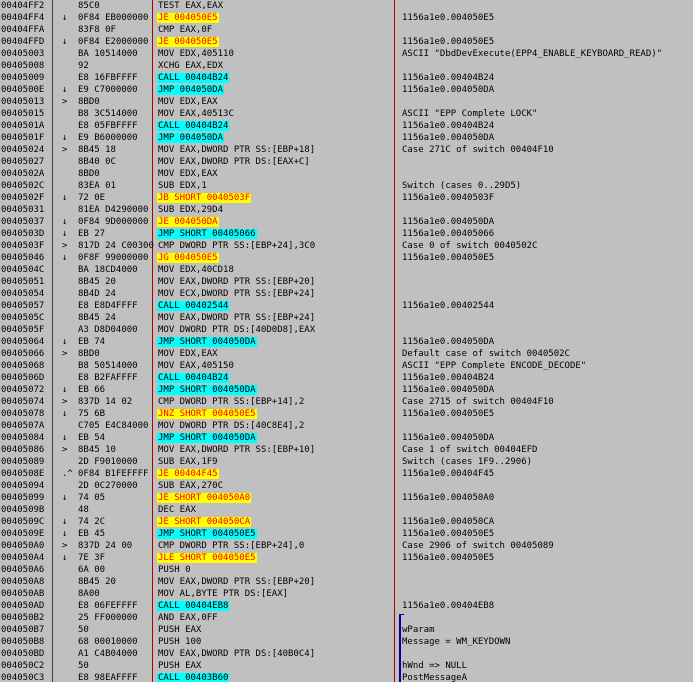 The image size is (693, 682). What do you see at coordinates (274, 282) in the screenshot?
I see `row-instruction: MOV EAX,DWORD PTR SS:[EBP+20]` at bounding box center [274, 282].